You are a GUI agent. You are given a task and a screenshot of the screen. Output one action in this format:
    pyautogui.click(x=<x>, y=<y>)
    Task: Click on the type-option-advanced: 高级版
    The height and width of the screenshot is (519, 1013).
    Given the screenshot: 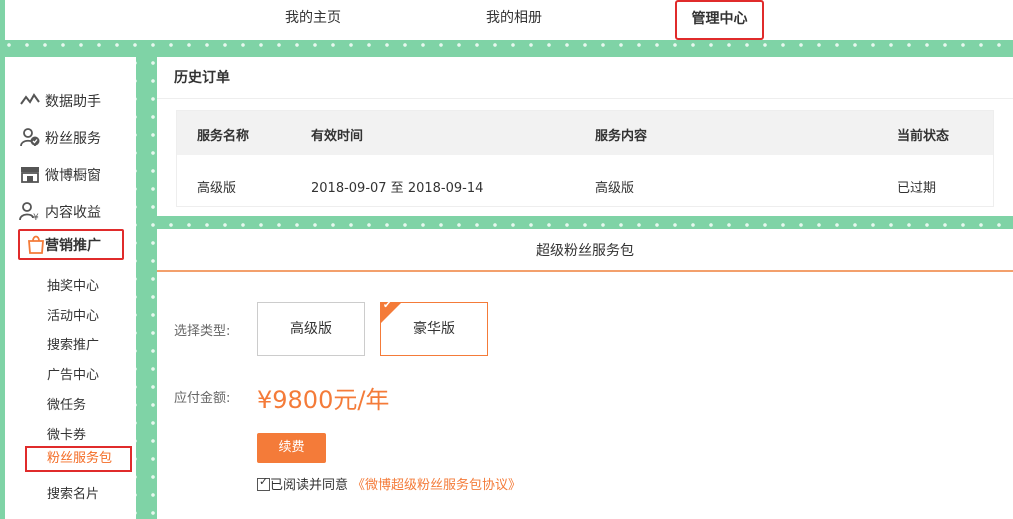 What is the action you would take?
    pyautogui.click(x=311, y=329)
    